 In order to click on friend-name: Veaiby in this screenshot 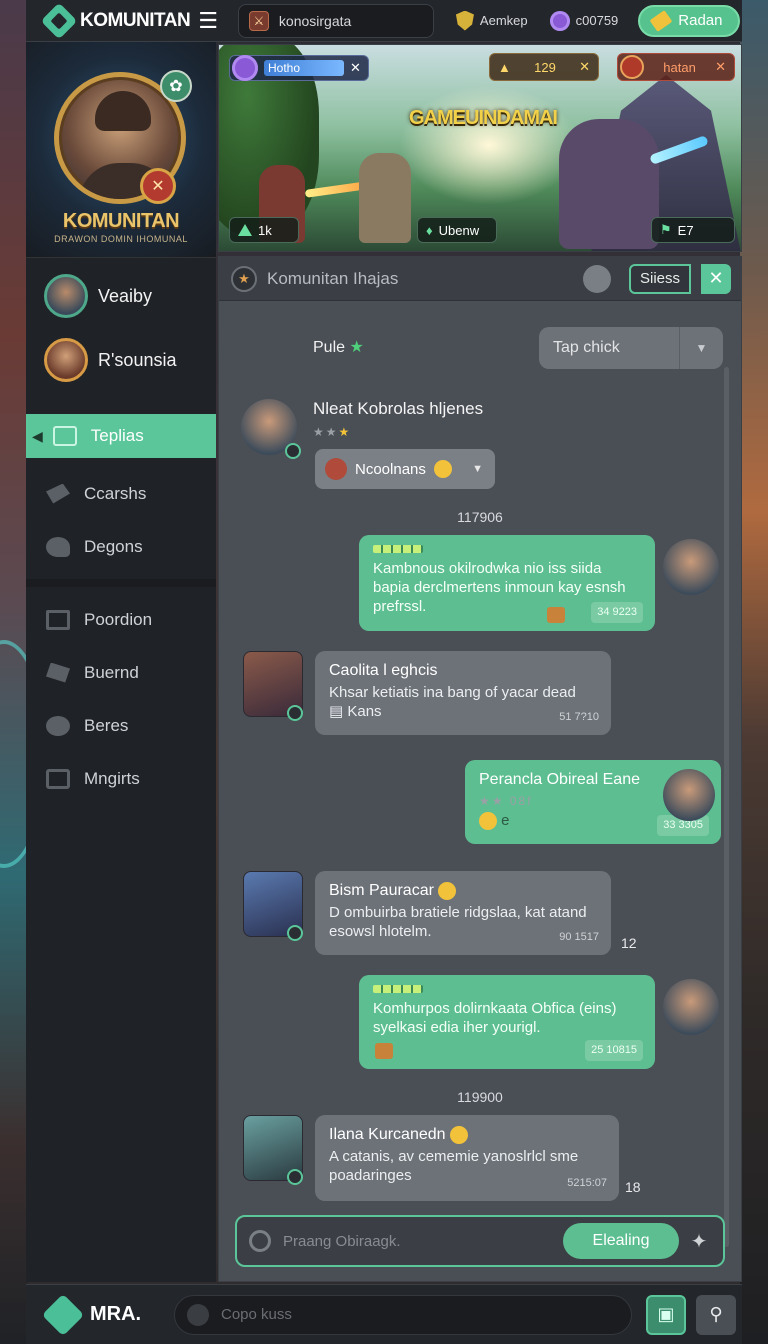, I will do `click(125, 295)`.